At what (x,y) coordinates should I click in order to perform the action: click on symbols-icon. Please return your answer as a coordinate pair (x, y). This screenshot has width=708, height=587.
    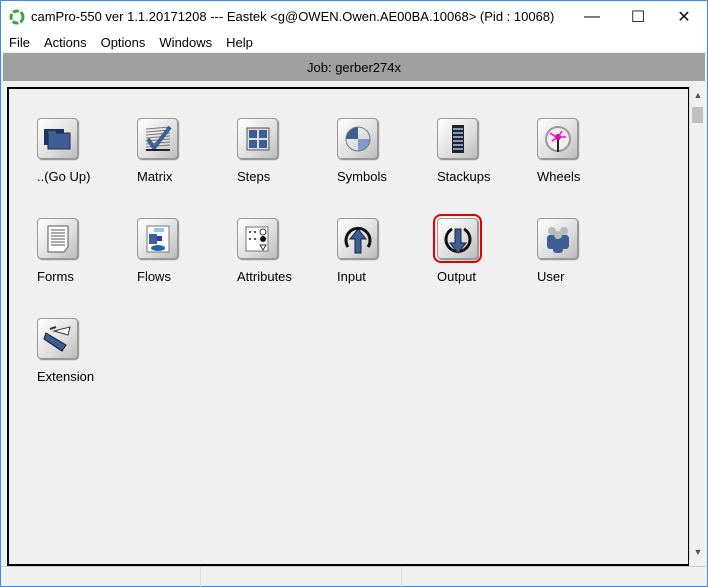
    Looking at the image, I should click on (357, 138).